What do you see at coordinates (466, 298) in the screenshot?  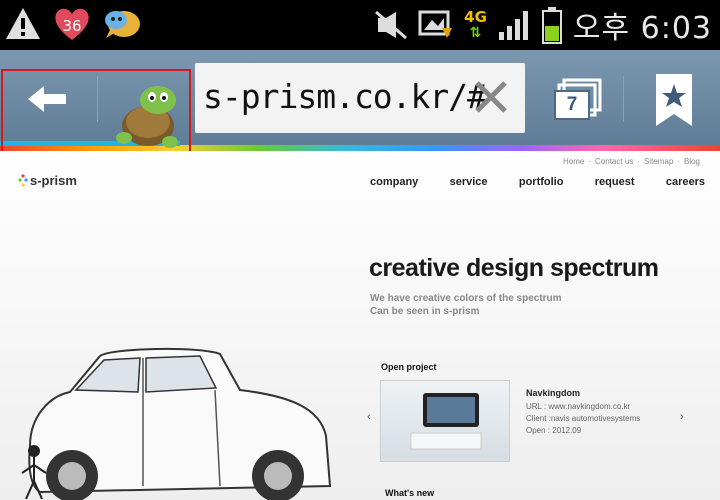 I see `hero-subtitle-line1: We have creative colors of the spectrum` at bounding box center [466, 298].